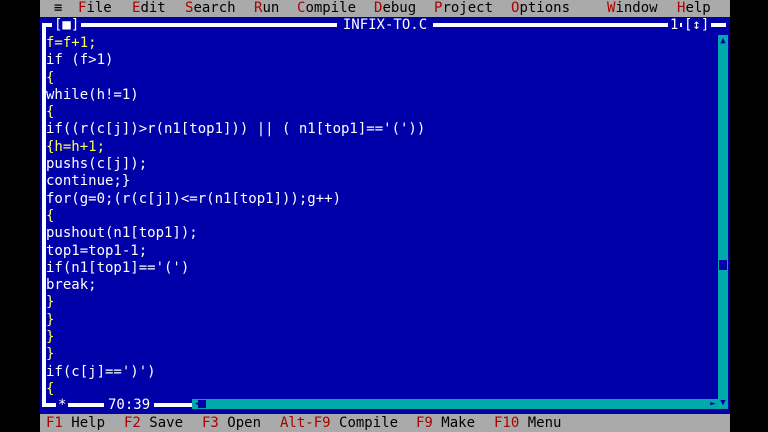  Describe the element at coordinates (381, 233) in the screenshot. I see `code-line: pushout(n1[top1]);` at that location.